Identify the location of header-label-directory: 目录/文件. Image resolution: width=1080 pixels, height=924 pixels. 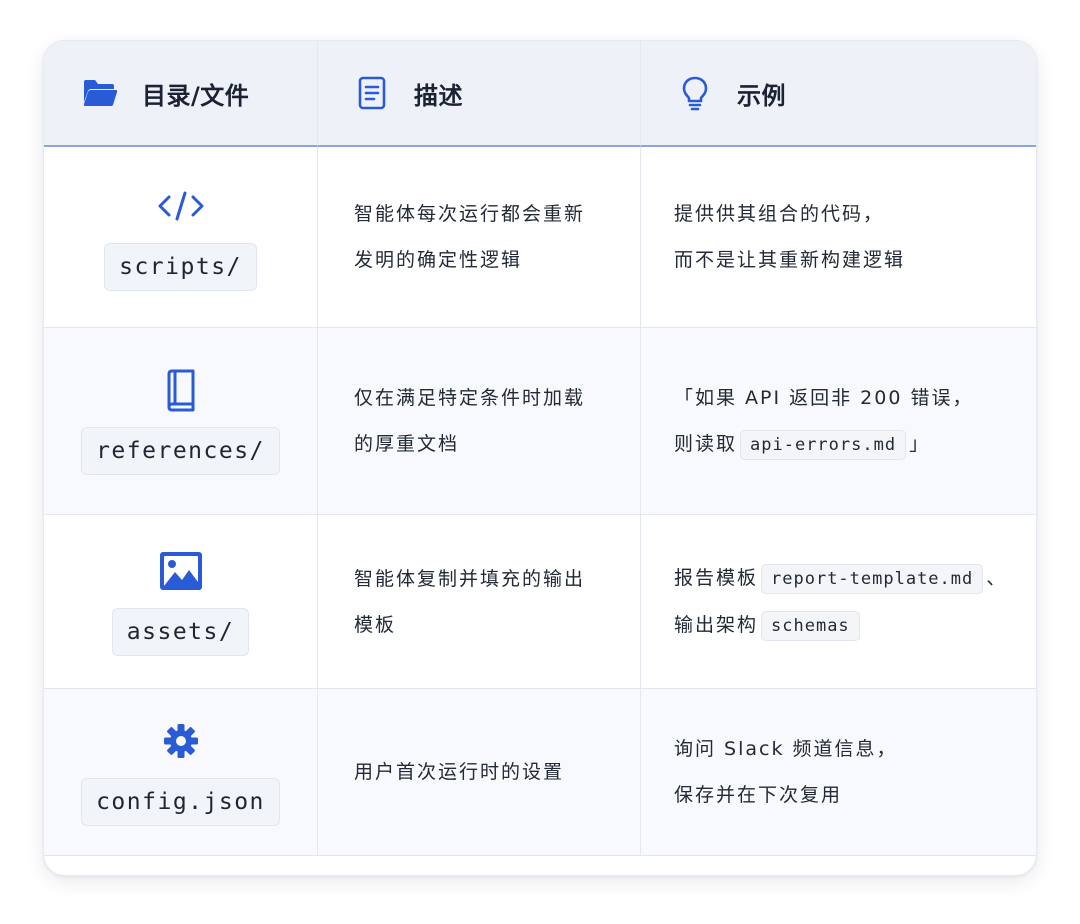
(196, 95).